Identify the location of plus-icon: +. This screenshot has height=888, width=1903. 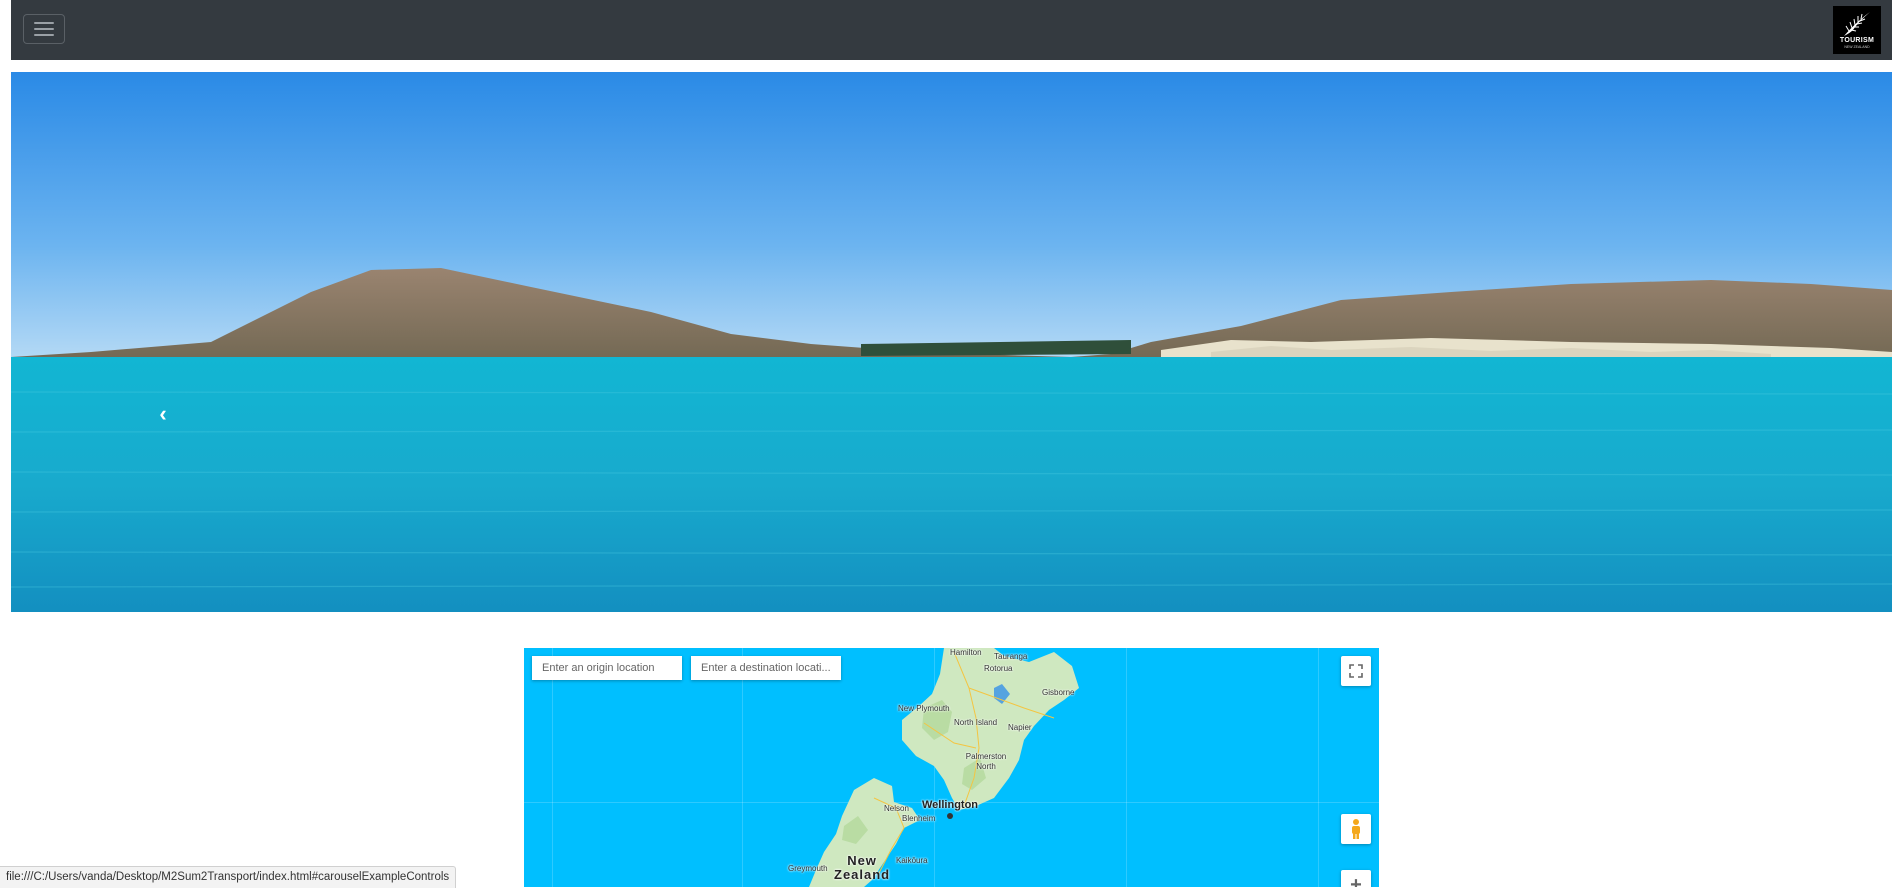
(1356, 880).